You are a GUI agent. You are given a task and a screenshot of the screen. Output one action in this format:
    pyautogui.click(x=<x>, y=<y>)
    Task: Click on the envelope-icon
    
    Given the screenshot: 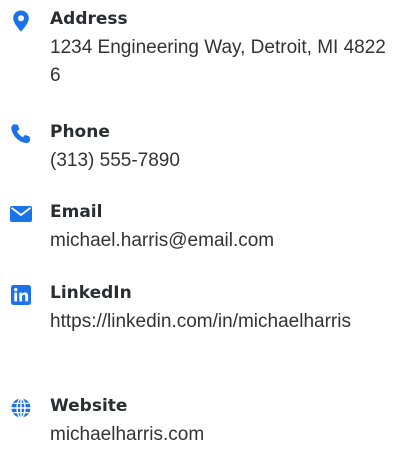 What is the action you would take?
    pyautogui.click(x=21, y=214)
    